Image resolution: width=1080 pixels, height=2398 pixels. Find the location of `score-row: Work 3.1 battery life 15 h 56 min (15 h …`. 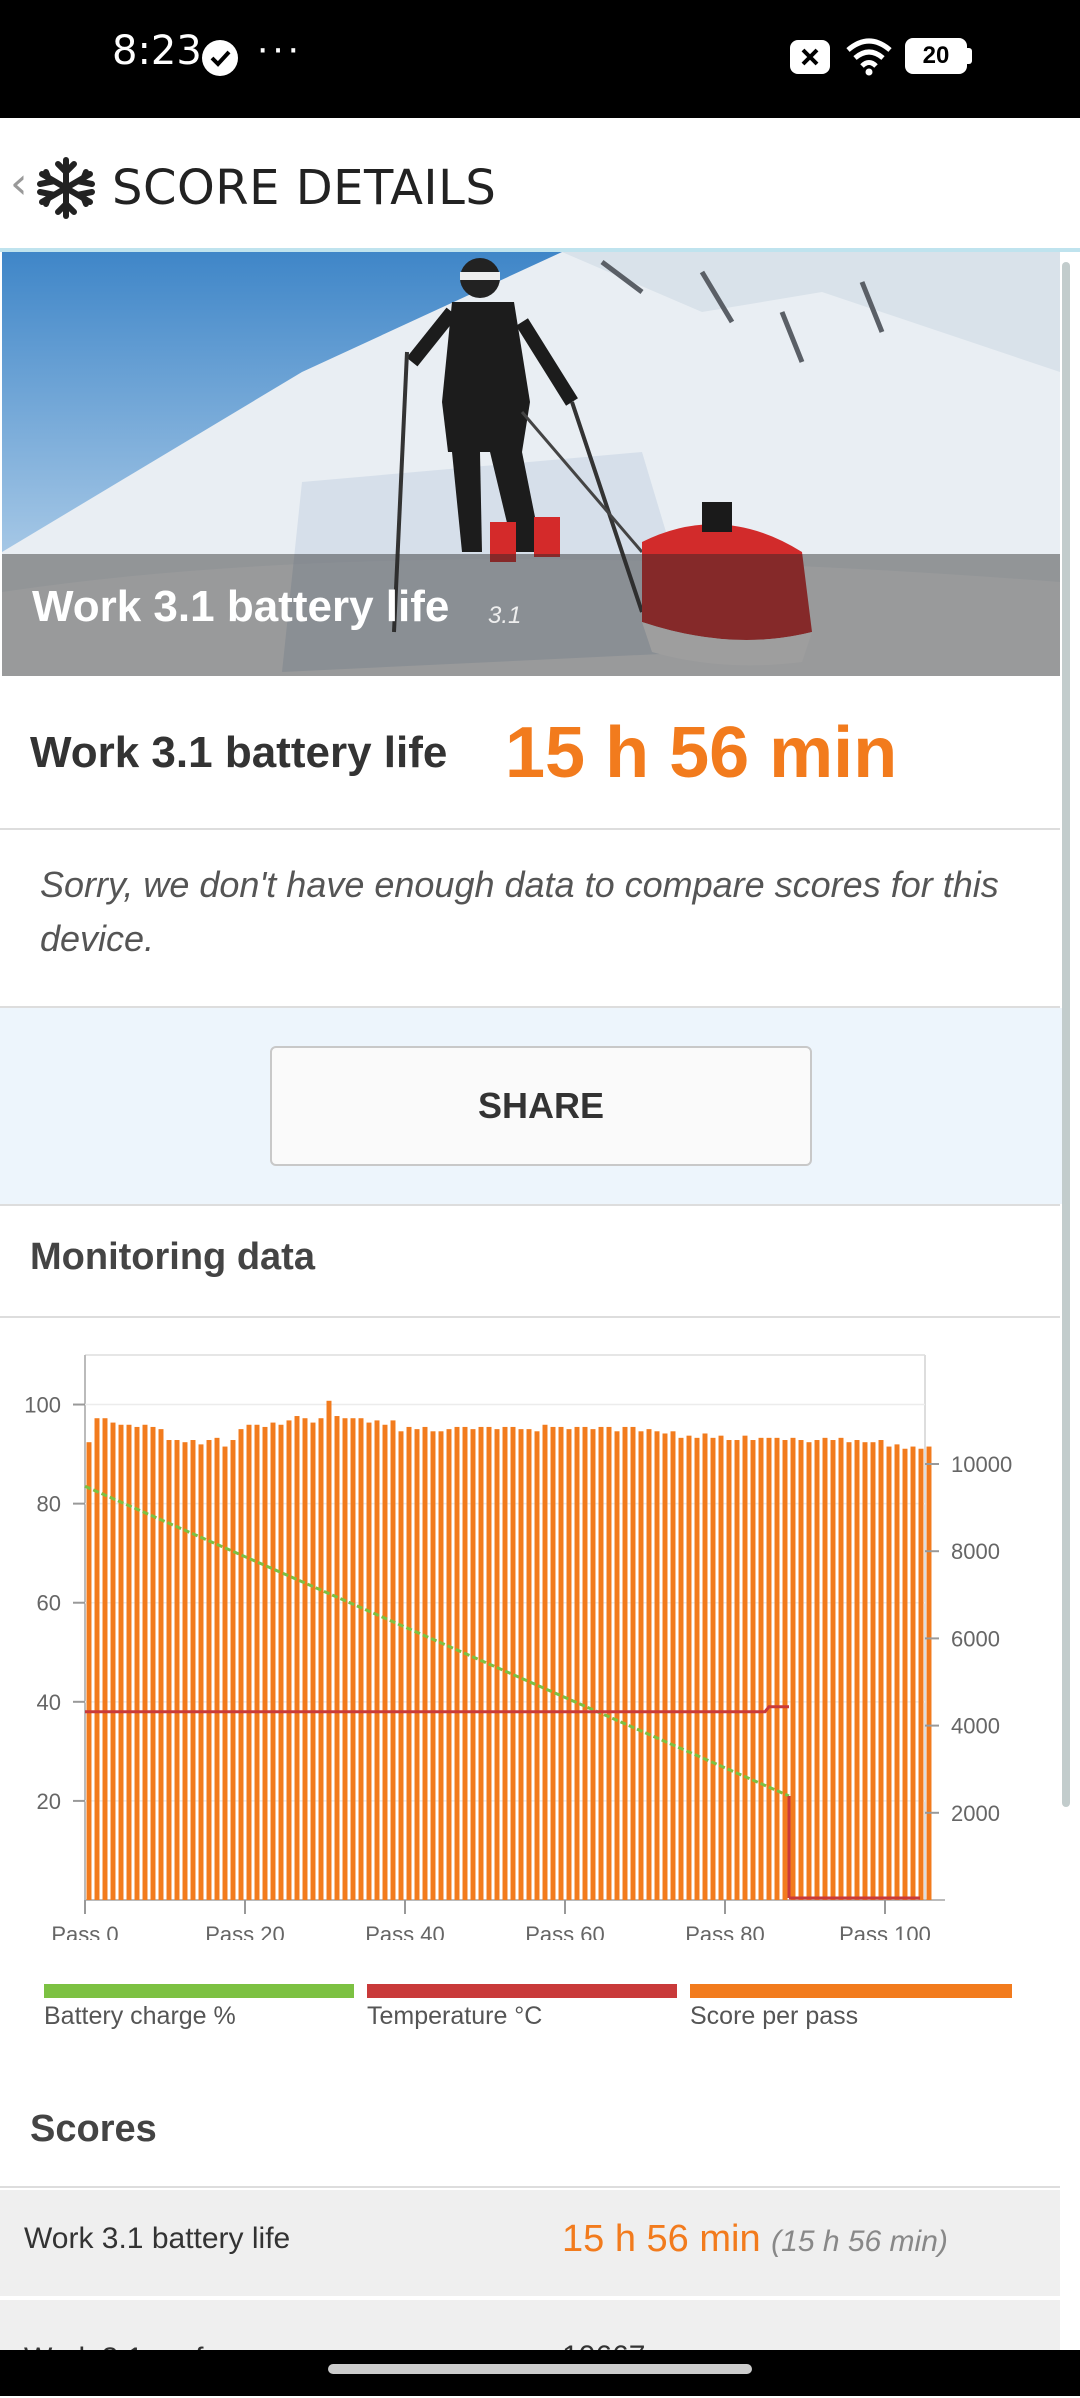

score-row: Work 3.1 battery life 15 h 56 min (15 h … is located at coordinates (530, 2243).